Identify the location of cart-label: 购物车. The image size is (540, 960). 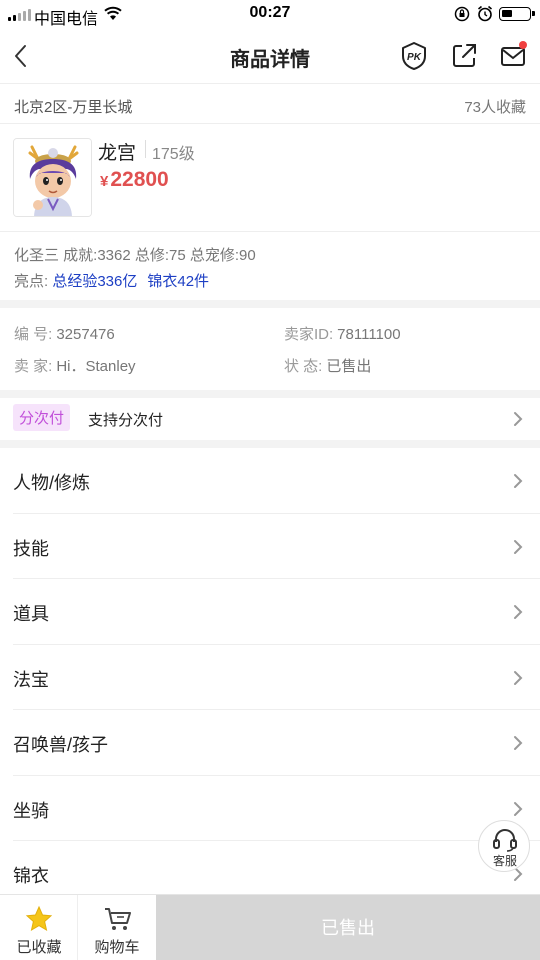
(117, 947).